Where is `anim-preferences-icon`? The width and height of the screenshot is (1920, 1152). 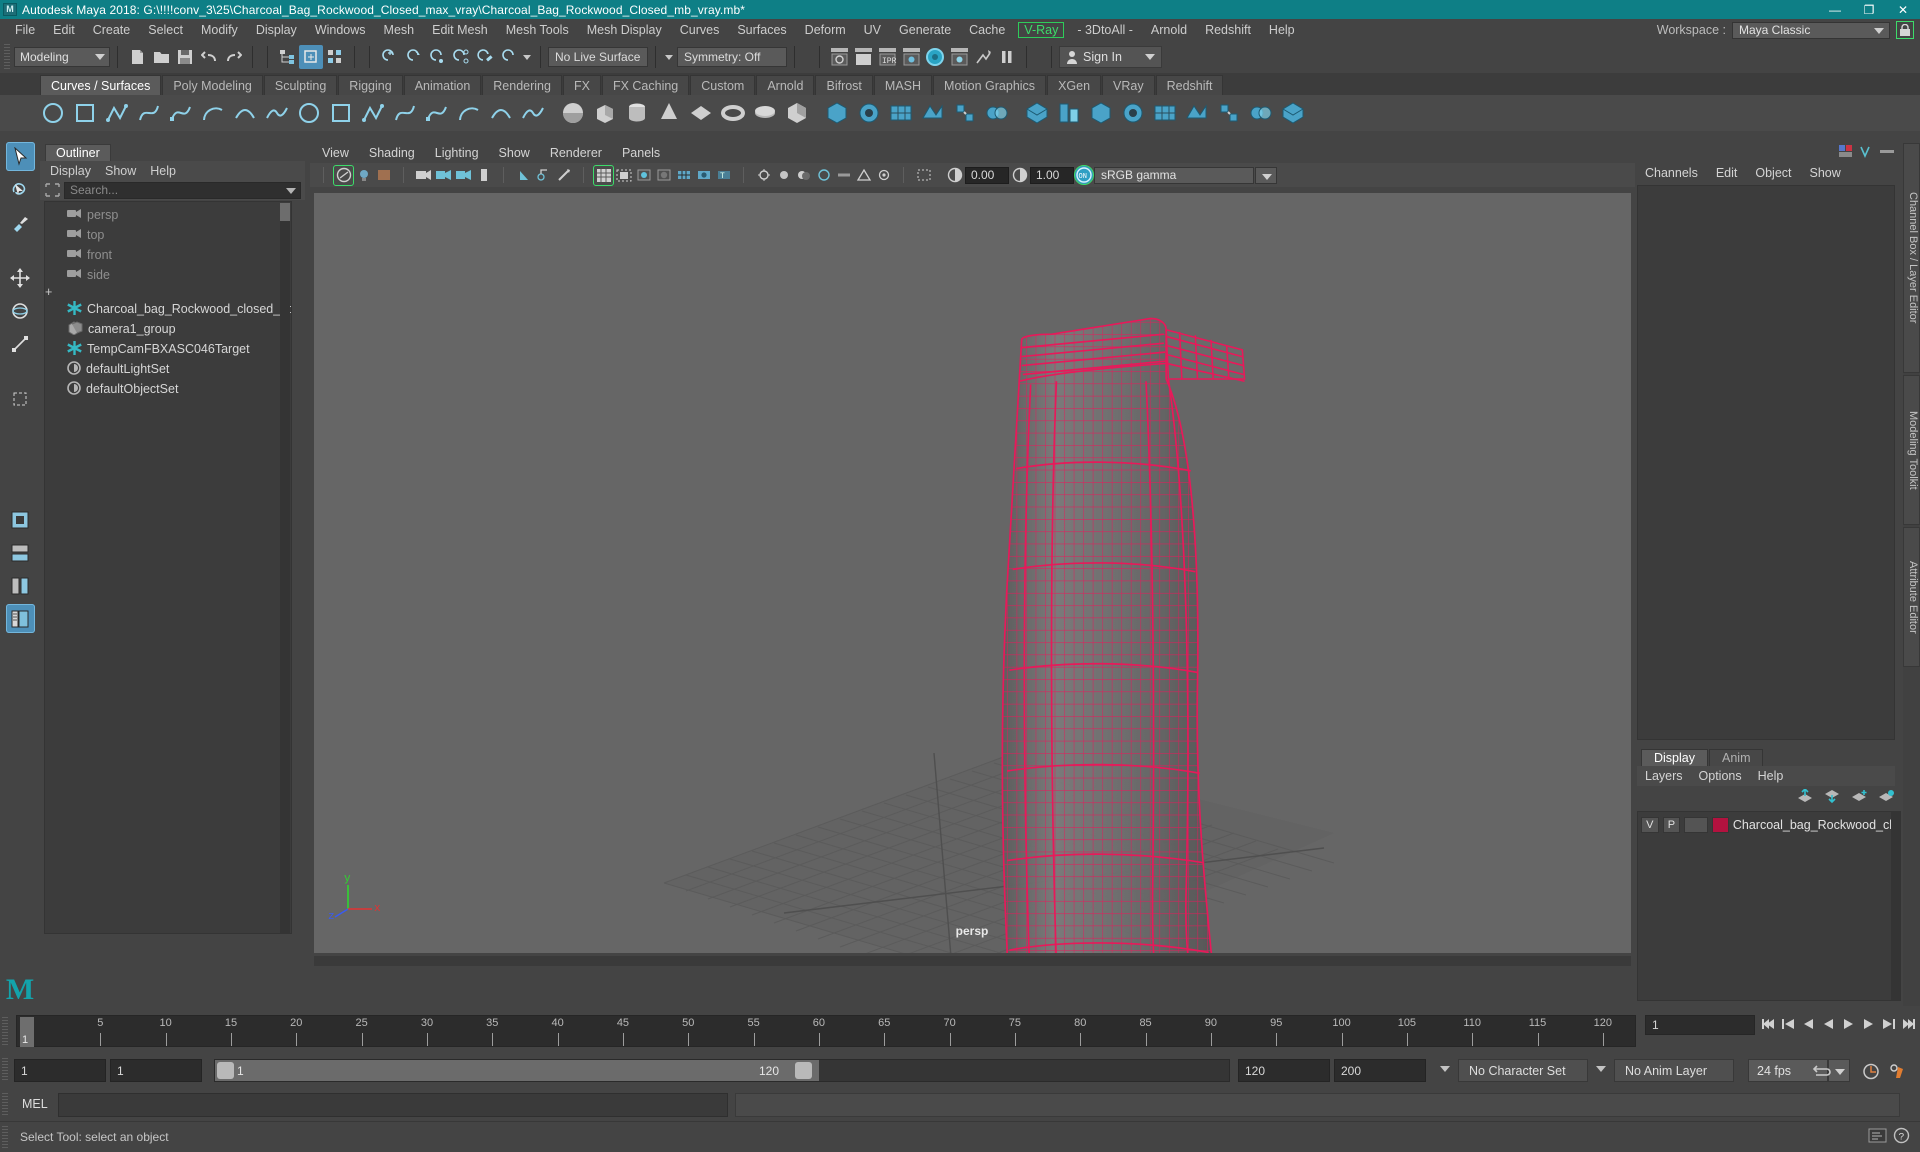 anim-preferences-icon is located at coordinates (1898, 1073).